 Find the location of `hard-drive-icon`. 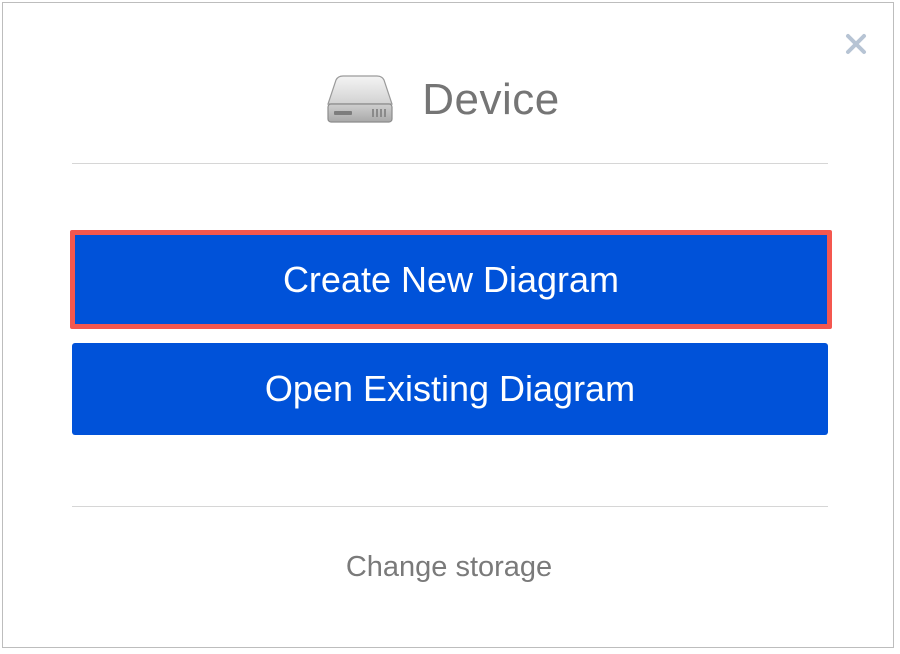

hard-drive-icon is located at coordinates (360, 99).